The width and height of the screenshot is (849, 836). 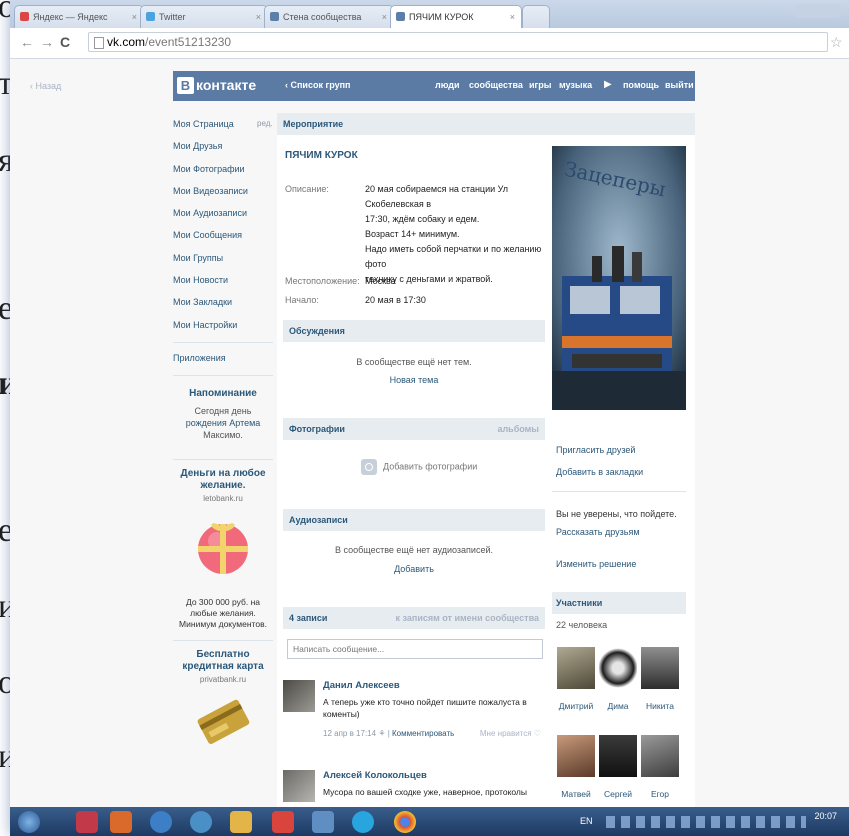 What do you see at coordinates (616, 514) in the screenshot?
I see `attendance-status: Вы не уверены, что пойдете.` at bounding box center [616, 514].